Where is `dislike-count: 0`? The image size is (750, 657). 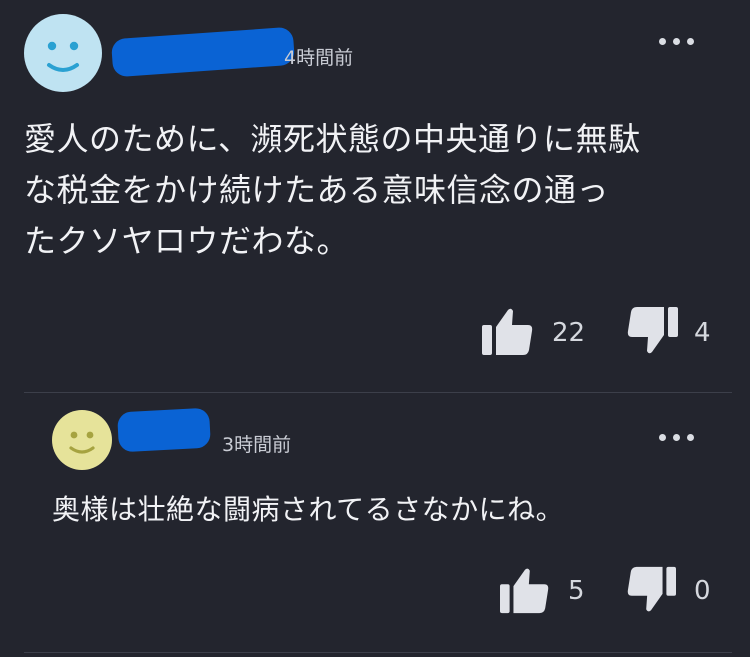
dislike-count: 0 is located at coordinates (702, 591).